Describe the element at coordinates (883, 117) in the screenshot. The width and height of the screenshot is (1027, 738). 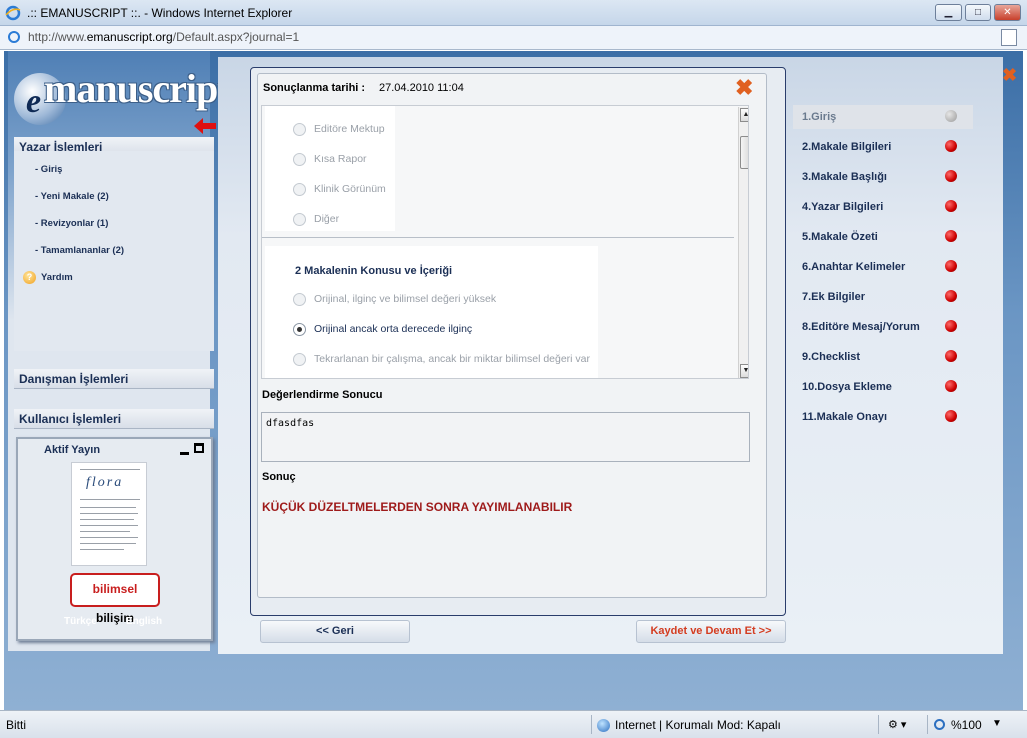
I see `step-giris: 1.Giriş` at that location.